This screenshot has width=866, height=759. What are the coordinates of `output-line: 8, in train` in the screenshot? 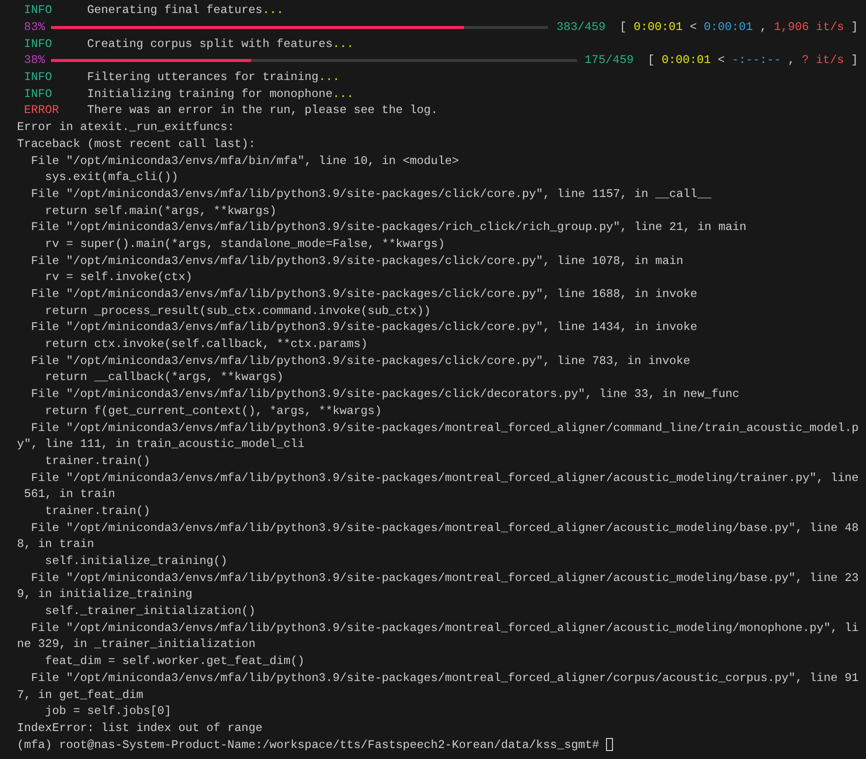 It's located at (55, 544).